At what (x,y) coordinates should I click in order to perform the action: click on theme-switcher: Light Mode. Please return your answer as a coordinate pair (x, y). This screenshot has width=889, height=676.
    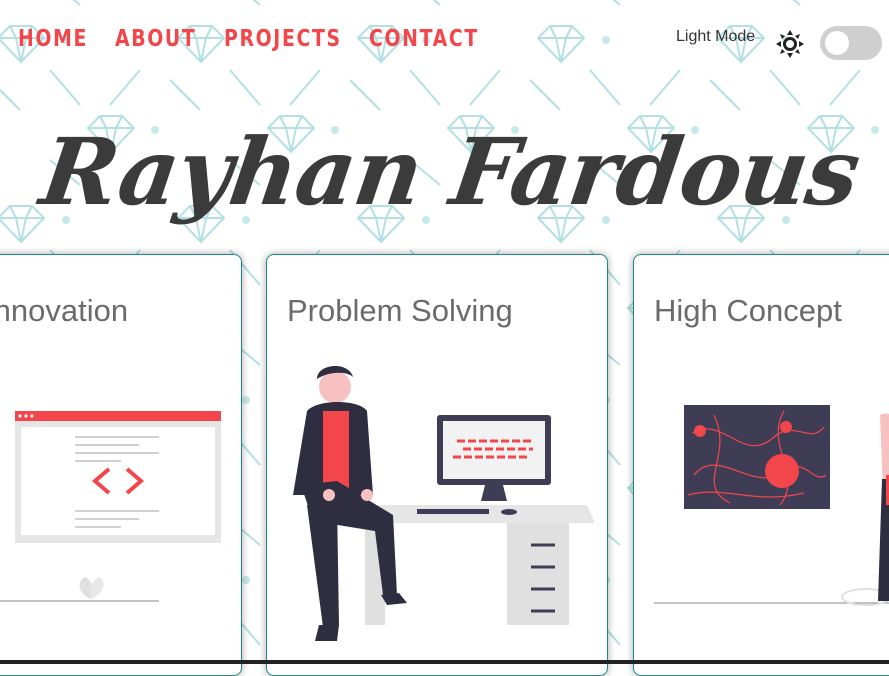
    Looking at the image, I should click on (715, 37).